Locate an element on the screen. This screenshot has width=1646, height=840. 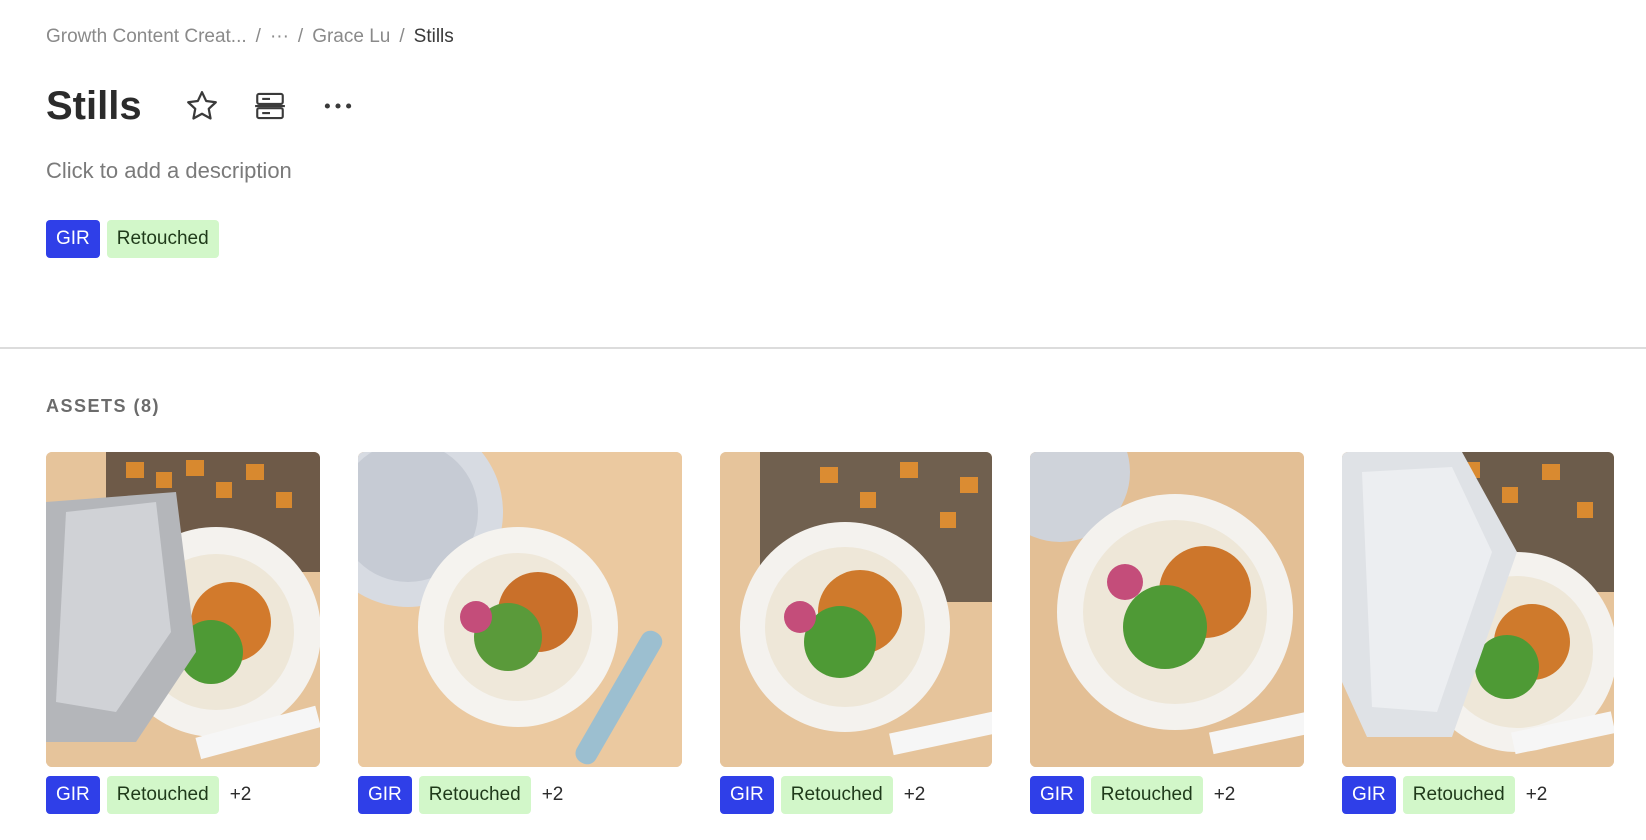
header-tags: GIR Retouched is located at coordinates (136, 239).